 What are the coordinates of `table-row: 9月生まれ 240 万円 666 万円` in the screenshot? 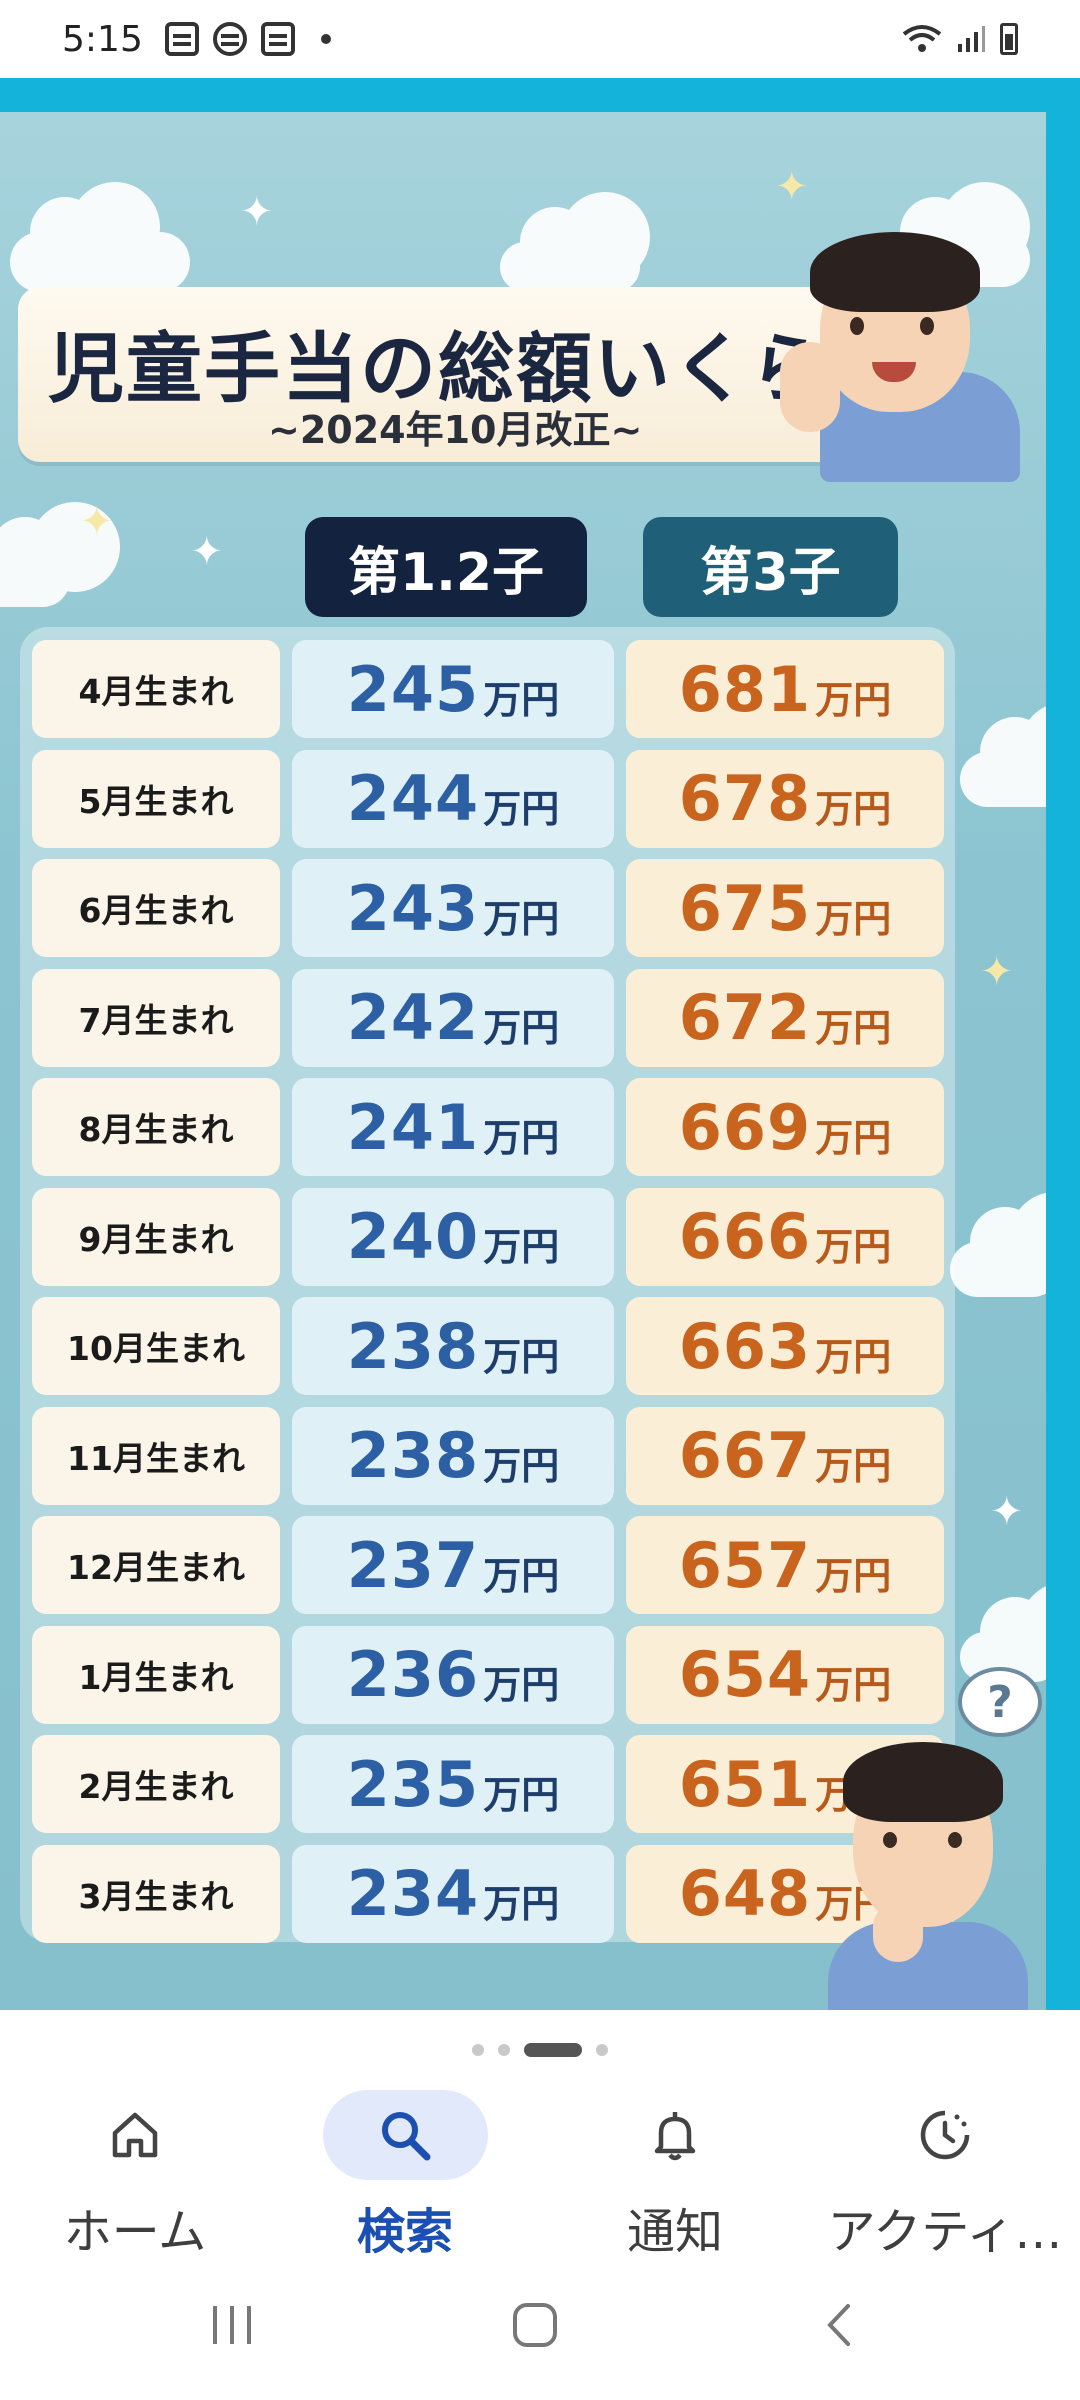 It's located at (488, 1236).